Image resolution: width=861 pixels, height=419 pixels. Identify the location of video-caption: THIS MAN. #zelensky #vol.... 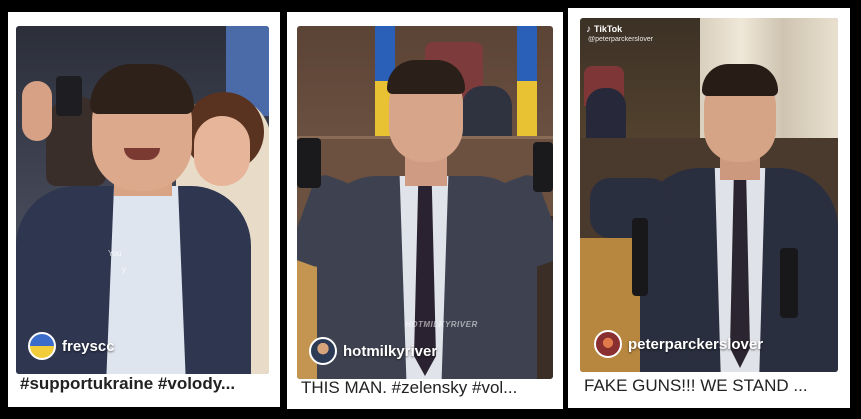
(429, 388).